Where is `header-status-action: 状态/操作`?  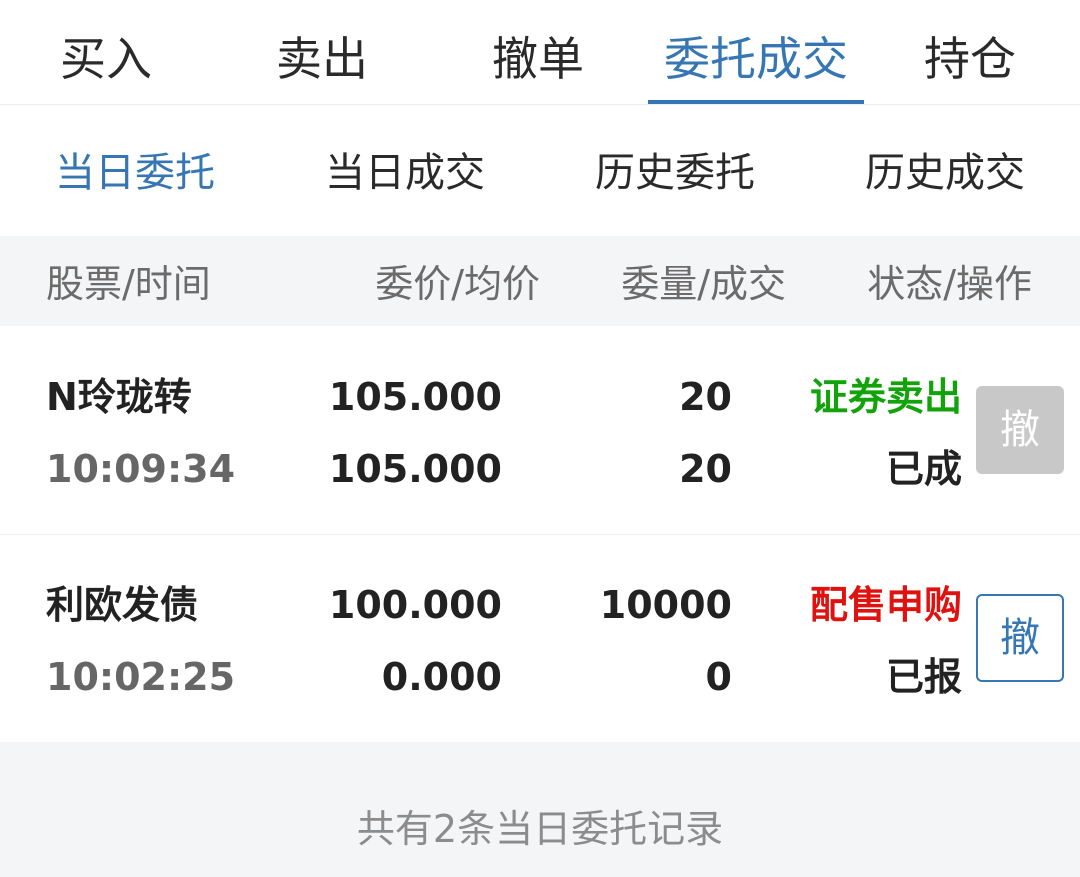 header-status-action: 状态/操作 is located at coordinates (949, 284).